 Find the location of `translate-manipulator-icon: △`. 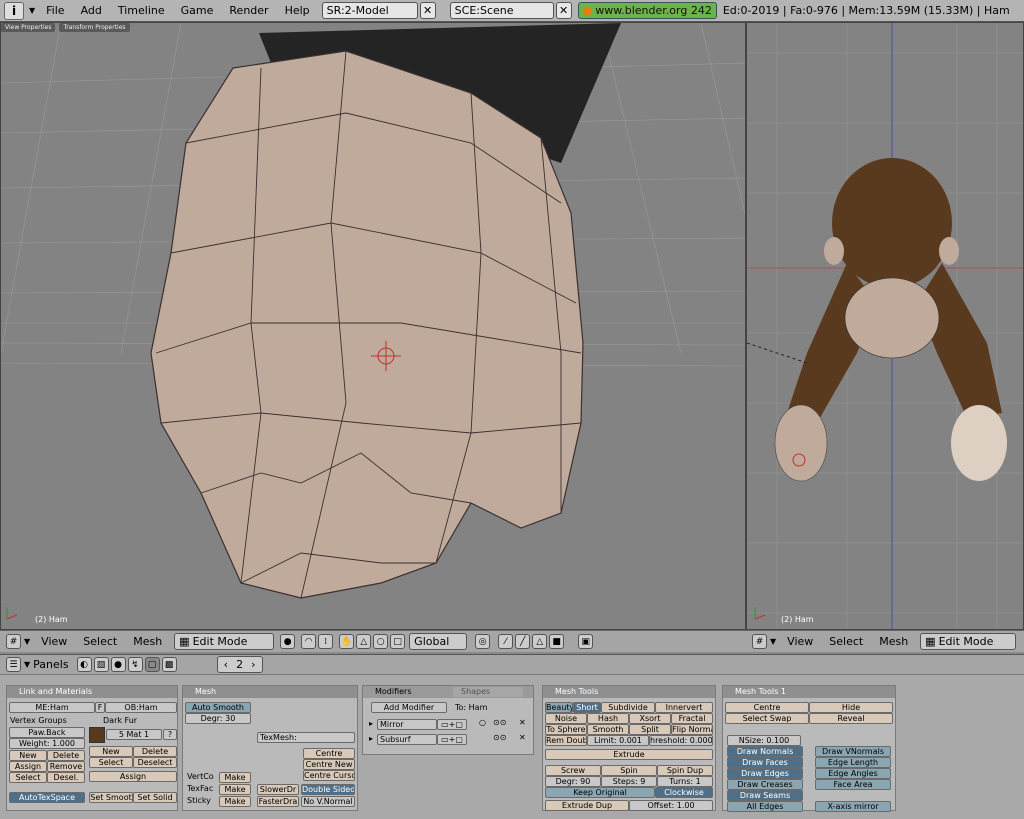

translate-manipulator-icon: △ is located at coordinates (364, 641).